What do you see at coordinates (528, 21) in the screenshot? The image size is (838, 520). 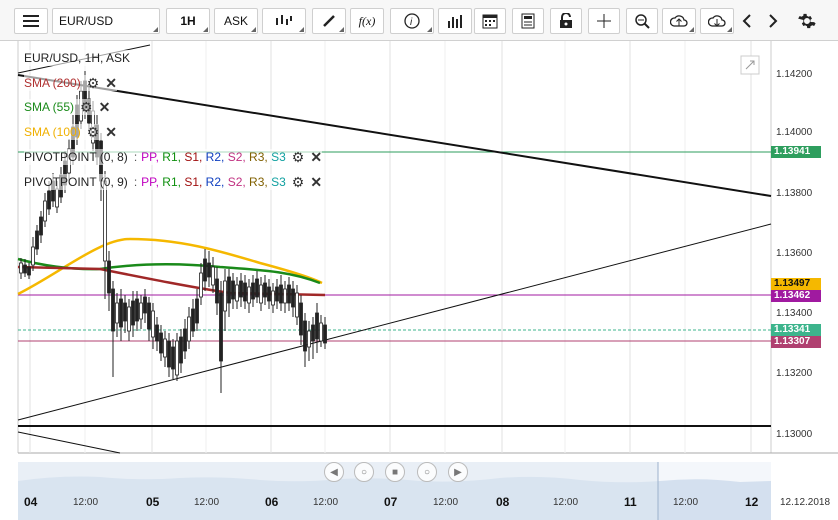 I see `news-button` at bounding box center [528, 21].